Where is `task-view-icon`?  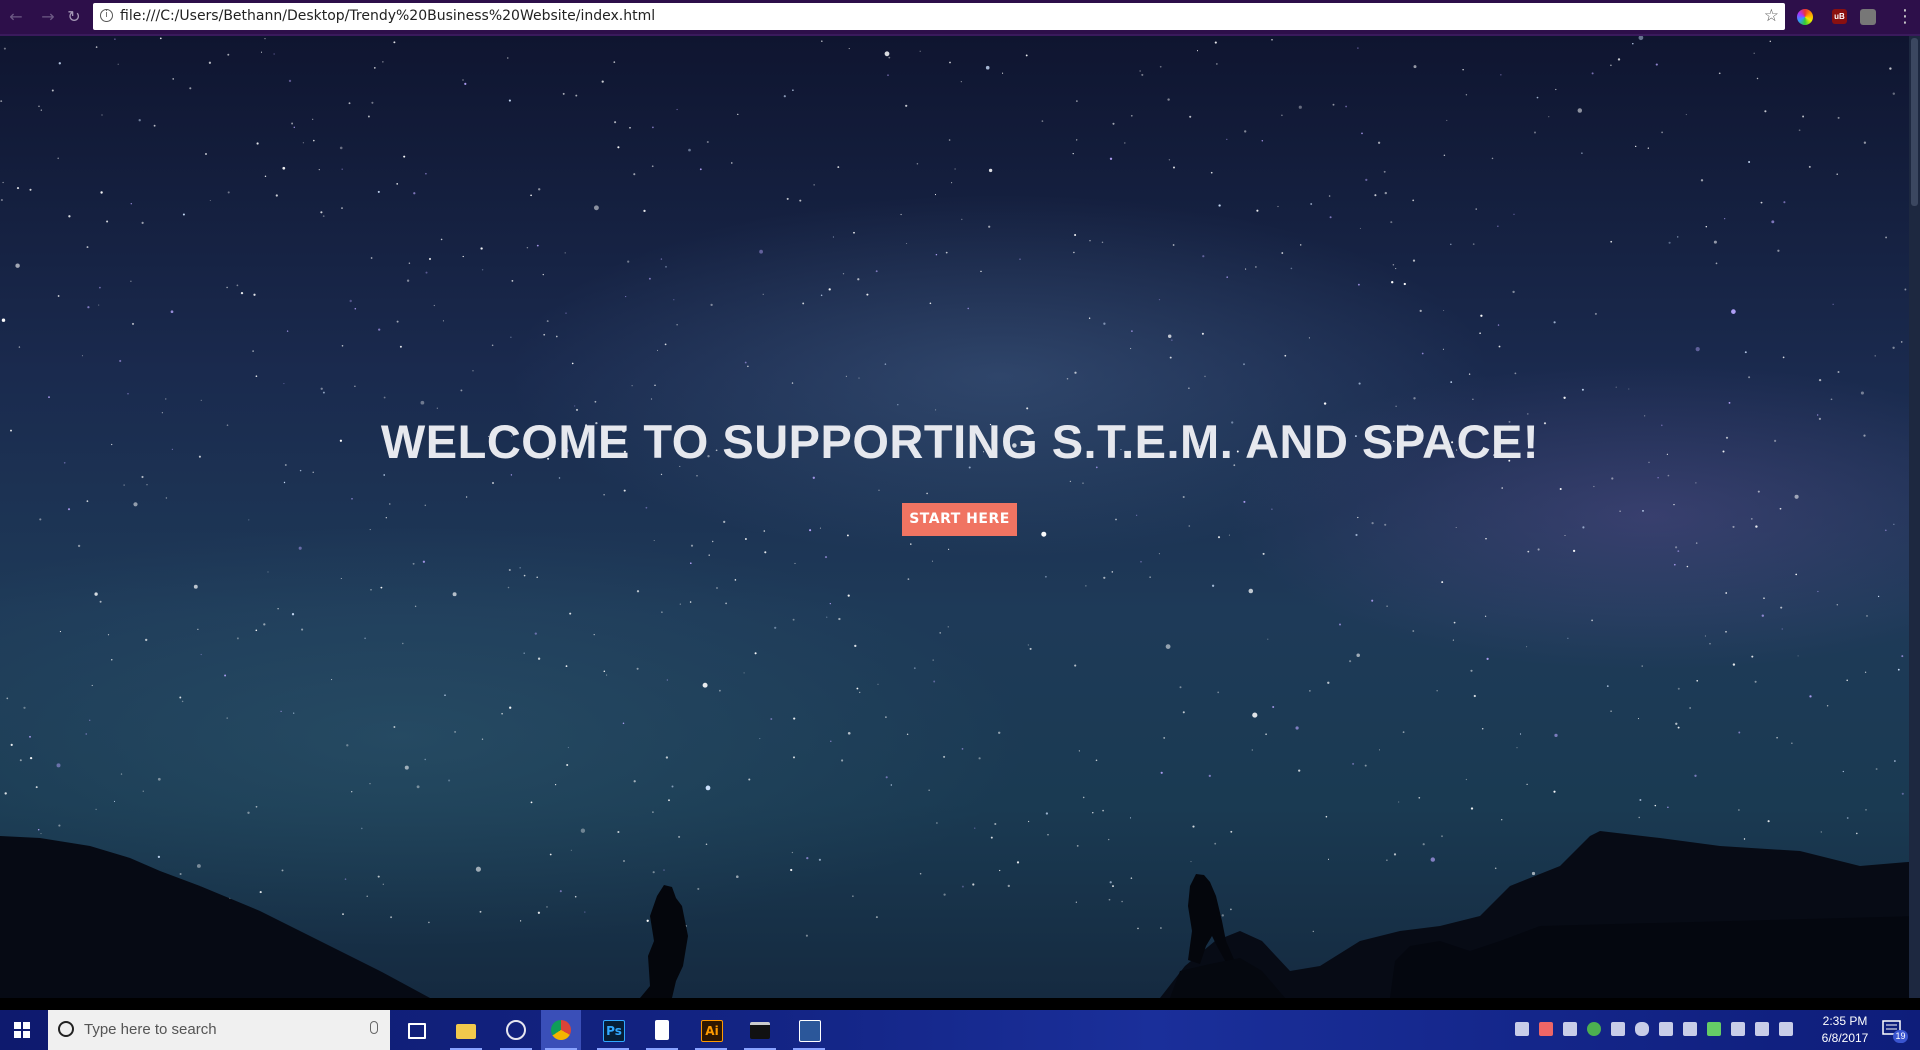 task-view-icon is located at coordinates (417, 1031).